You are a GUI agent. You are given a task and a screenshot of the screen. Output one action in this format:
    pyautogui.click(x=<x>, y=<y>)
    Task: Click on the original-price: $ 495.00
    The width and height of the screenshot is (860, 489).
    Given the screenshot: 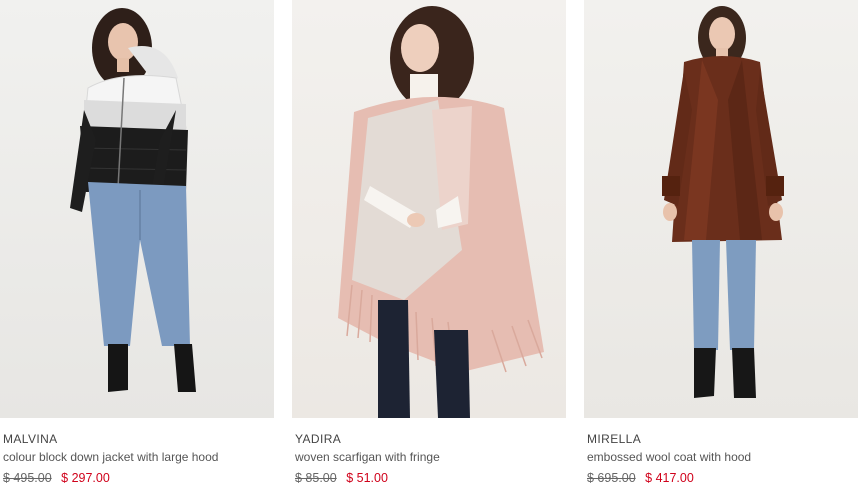 What is the action you would take?
    pyautogui.click(x=27, y=478)
    